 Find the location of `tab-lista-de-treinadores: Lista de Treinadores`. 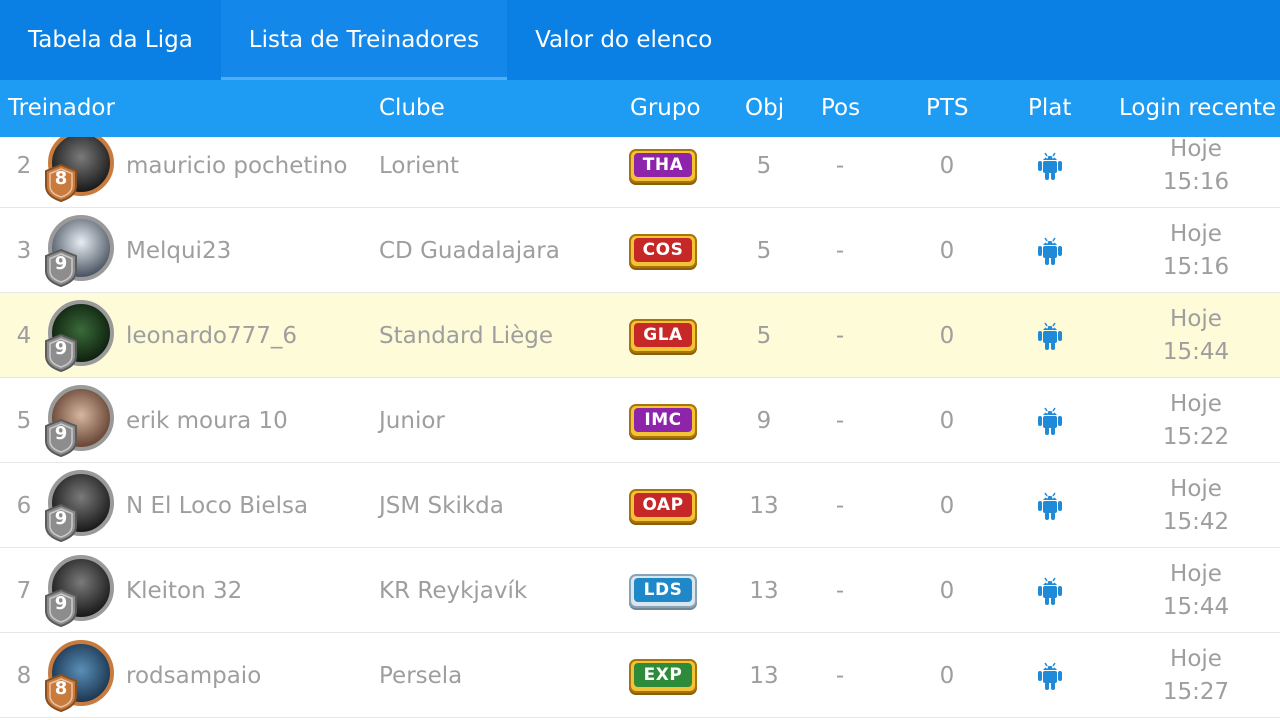

tab-lista-de-treinadores: Lista de Treinadores is located at coordinates (364, 40).